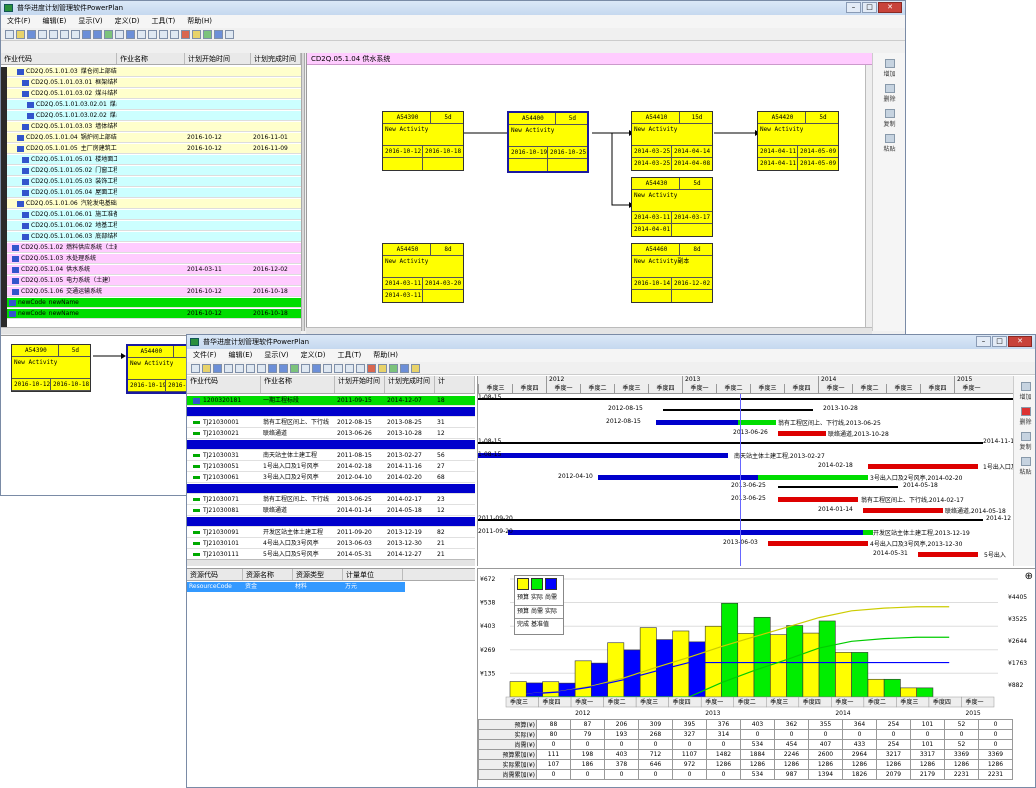 The image size is (1036, 788). Describe the element at coordinates (154, 281) in the screenshot. I see `wbs-row: CD2Q.05.1.05 电力系统（土建）` at that location.